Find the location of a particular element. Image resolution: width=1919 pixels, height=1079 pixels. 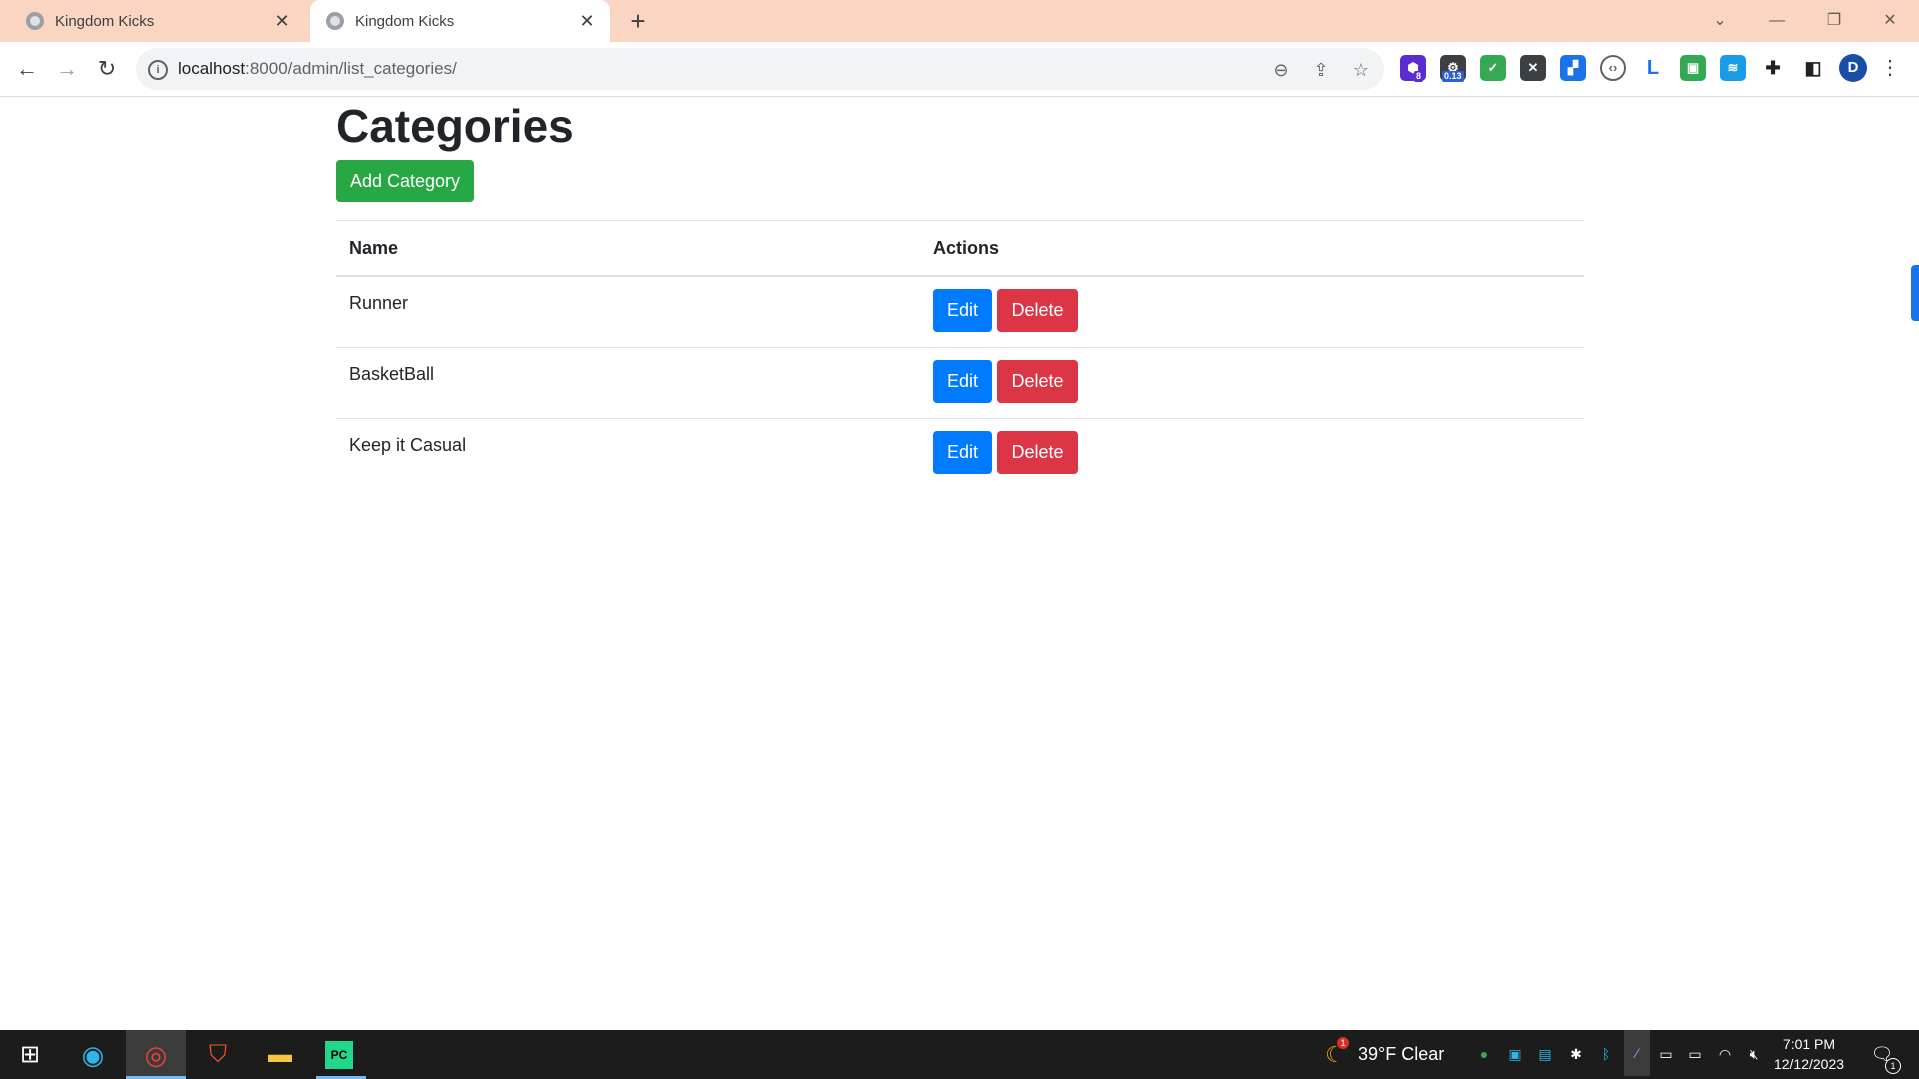

extension-l-icon: L is located at coordinates (1653, 68).